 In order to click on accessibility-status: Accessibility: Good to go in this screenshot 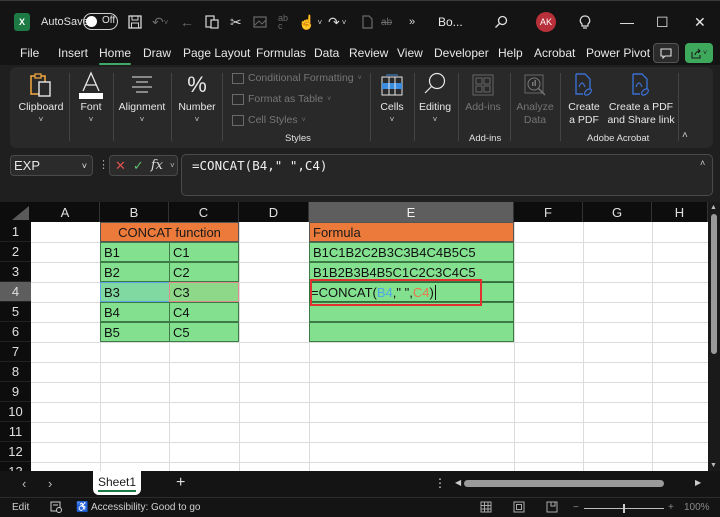, I will do `click(146, 507)`.